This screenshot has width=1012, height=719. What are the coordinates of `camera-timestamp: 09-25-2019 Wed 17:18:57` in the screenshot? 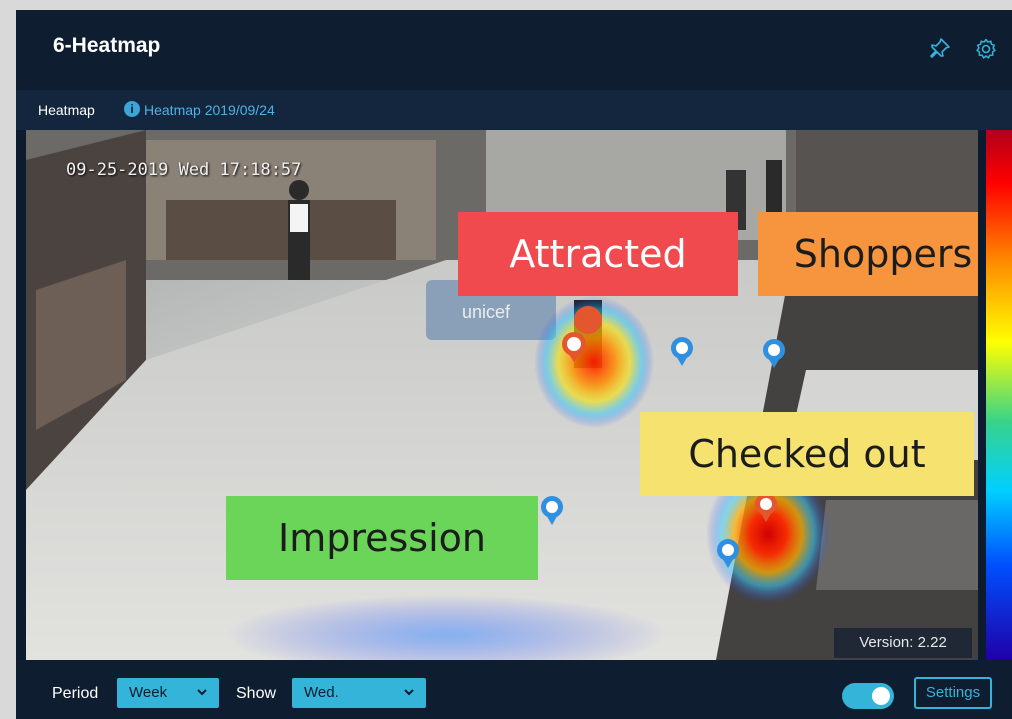 It's located at (184, 170).